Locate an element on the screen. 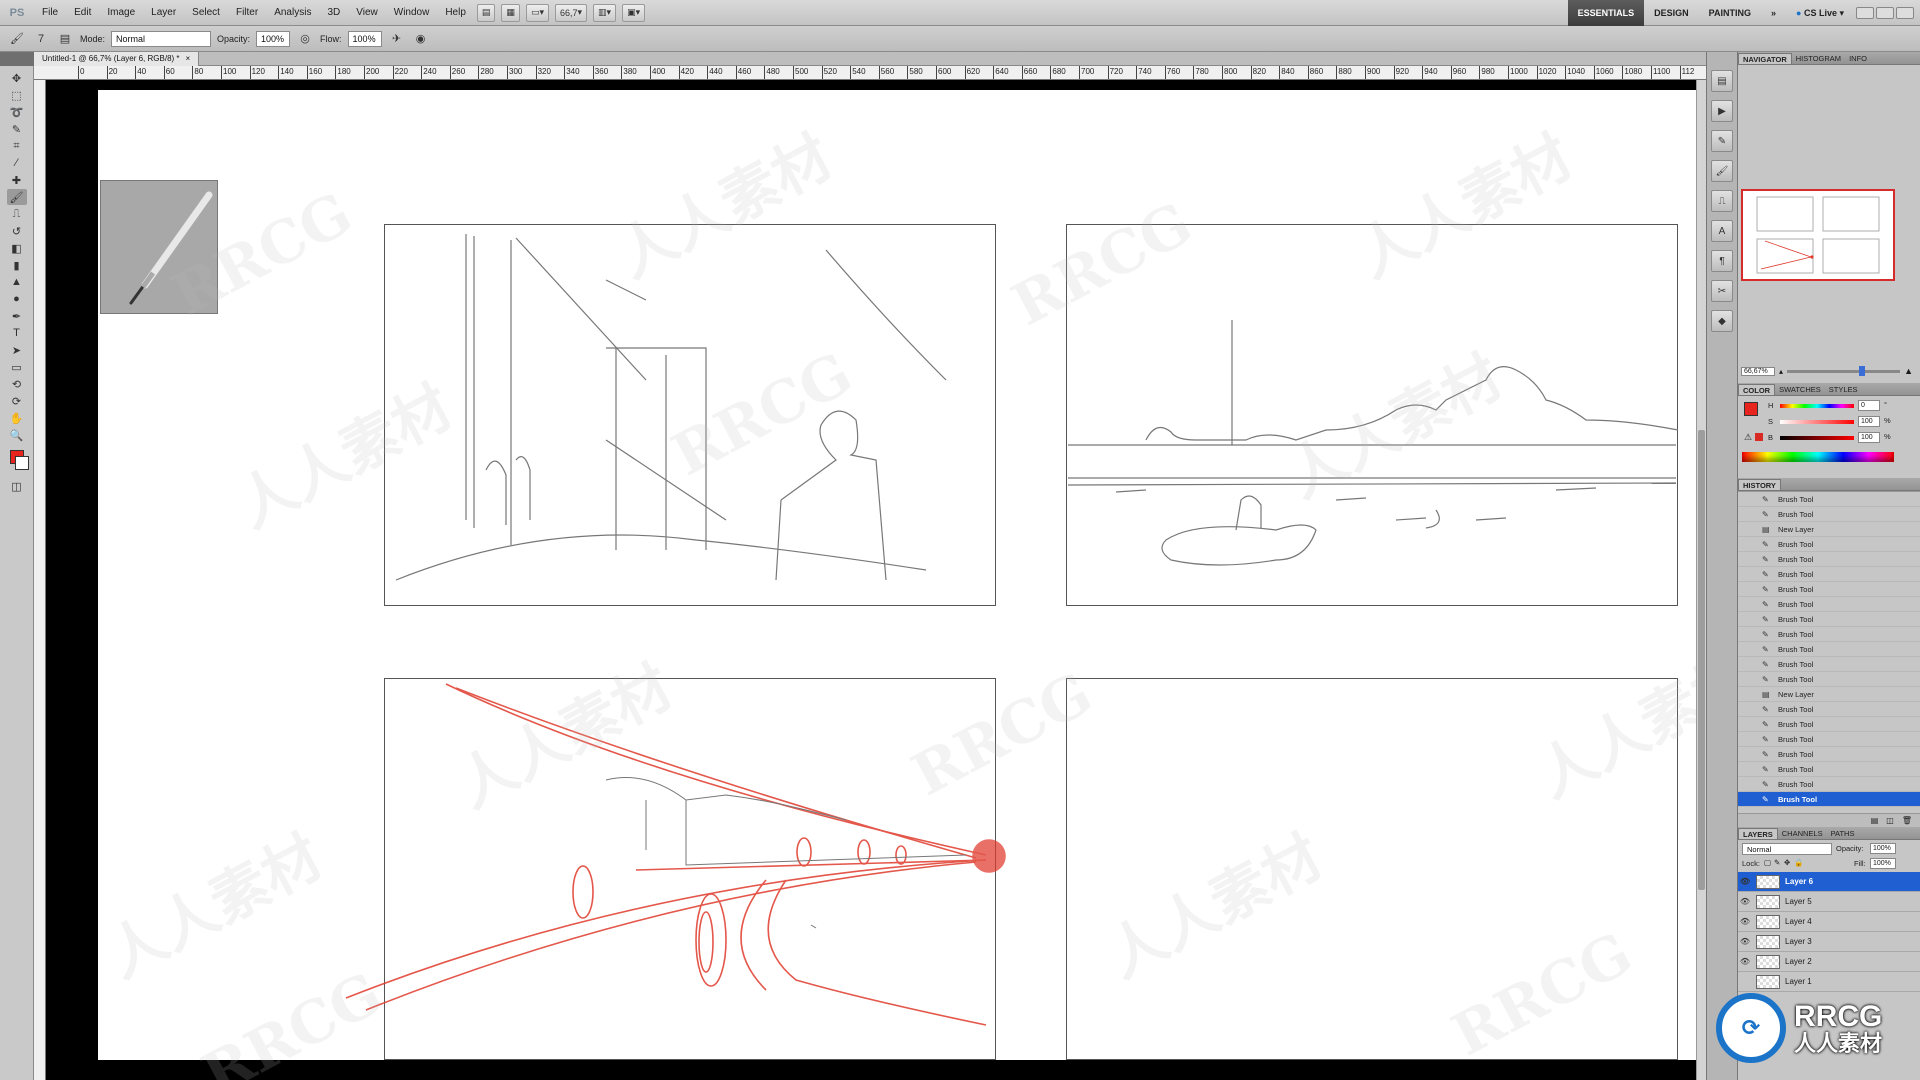 This screenshot has height=1080, width=1920. zoom-level-dropdown: 66,7 ▾ is located at coordinates (571, 12).